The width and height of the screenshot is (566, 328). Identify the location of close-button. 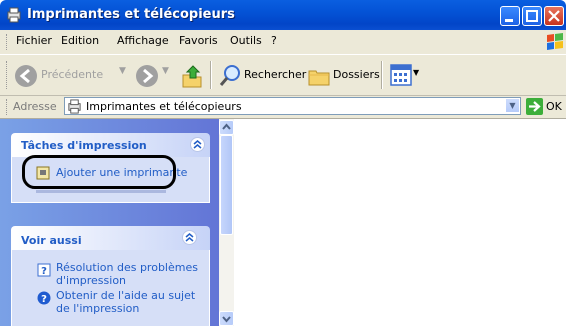
(554, 16).